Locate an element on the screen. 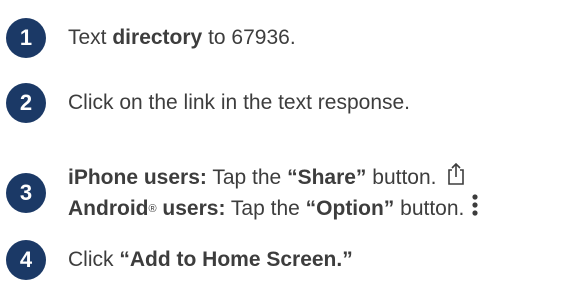 The width and height of the screenshot is (561, 297). step-text: Click “Add to Home Screen.” is located at coordinates (210, 259).